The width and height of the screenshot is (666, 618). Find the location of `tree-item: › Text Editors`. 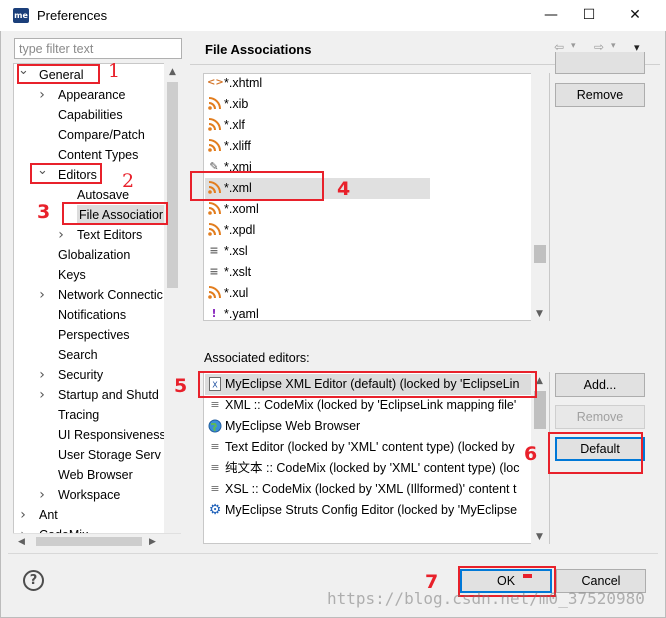

tree-item: › Text Editors is located at coordinates (89, 235).